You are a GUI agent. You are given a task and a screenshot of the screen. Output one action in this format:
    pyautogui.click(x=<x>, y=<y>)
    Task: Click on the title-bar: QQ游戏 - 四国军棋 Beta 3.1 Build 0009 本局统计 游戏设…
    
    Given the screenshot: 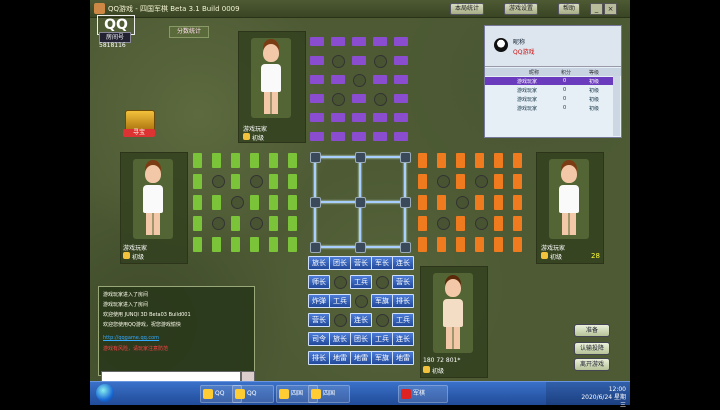 What is the action you would take?
    pyautogui.click(x=360, y=9)
    